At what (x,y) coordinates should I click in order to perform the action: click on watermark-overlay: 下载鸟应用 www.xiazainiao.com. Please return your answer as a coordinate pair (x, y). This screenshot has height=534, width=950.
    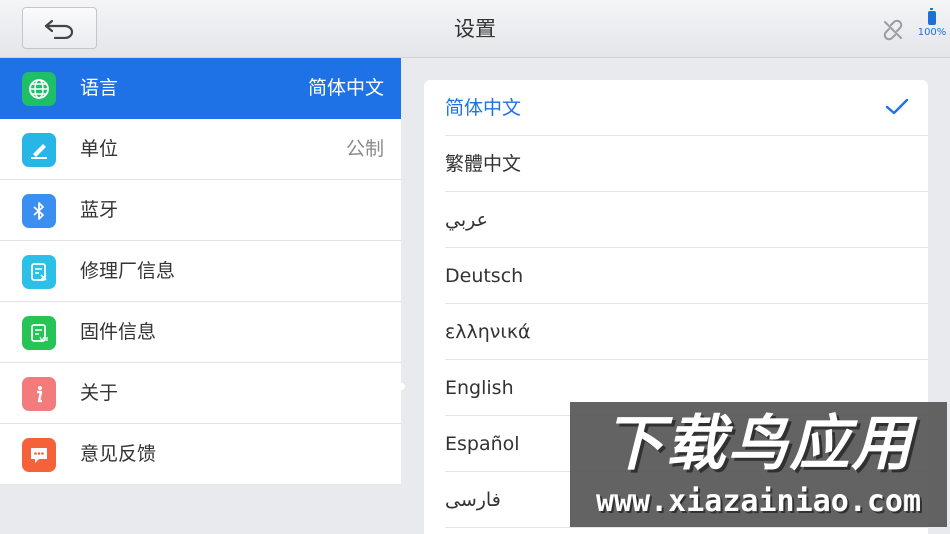
    Looking at the image, I should click on (758, 464).